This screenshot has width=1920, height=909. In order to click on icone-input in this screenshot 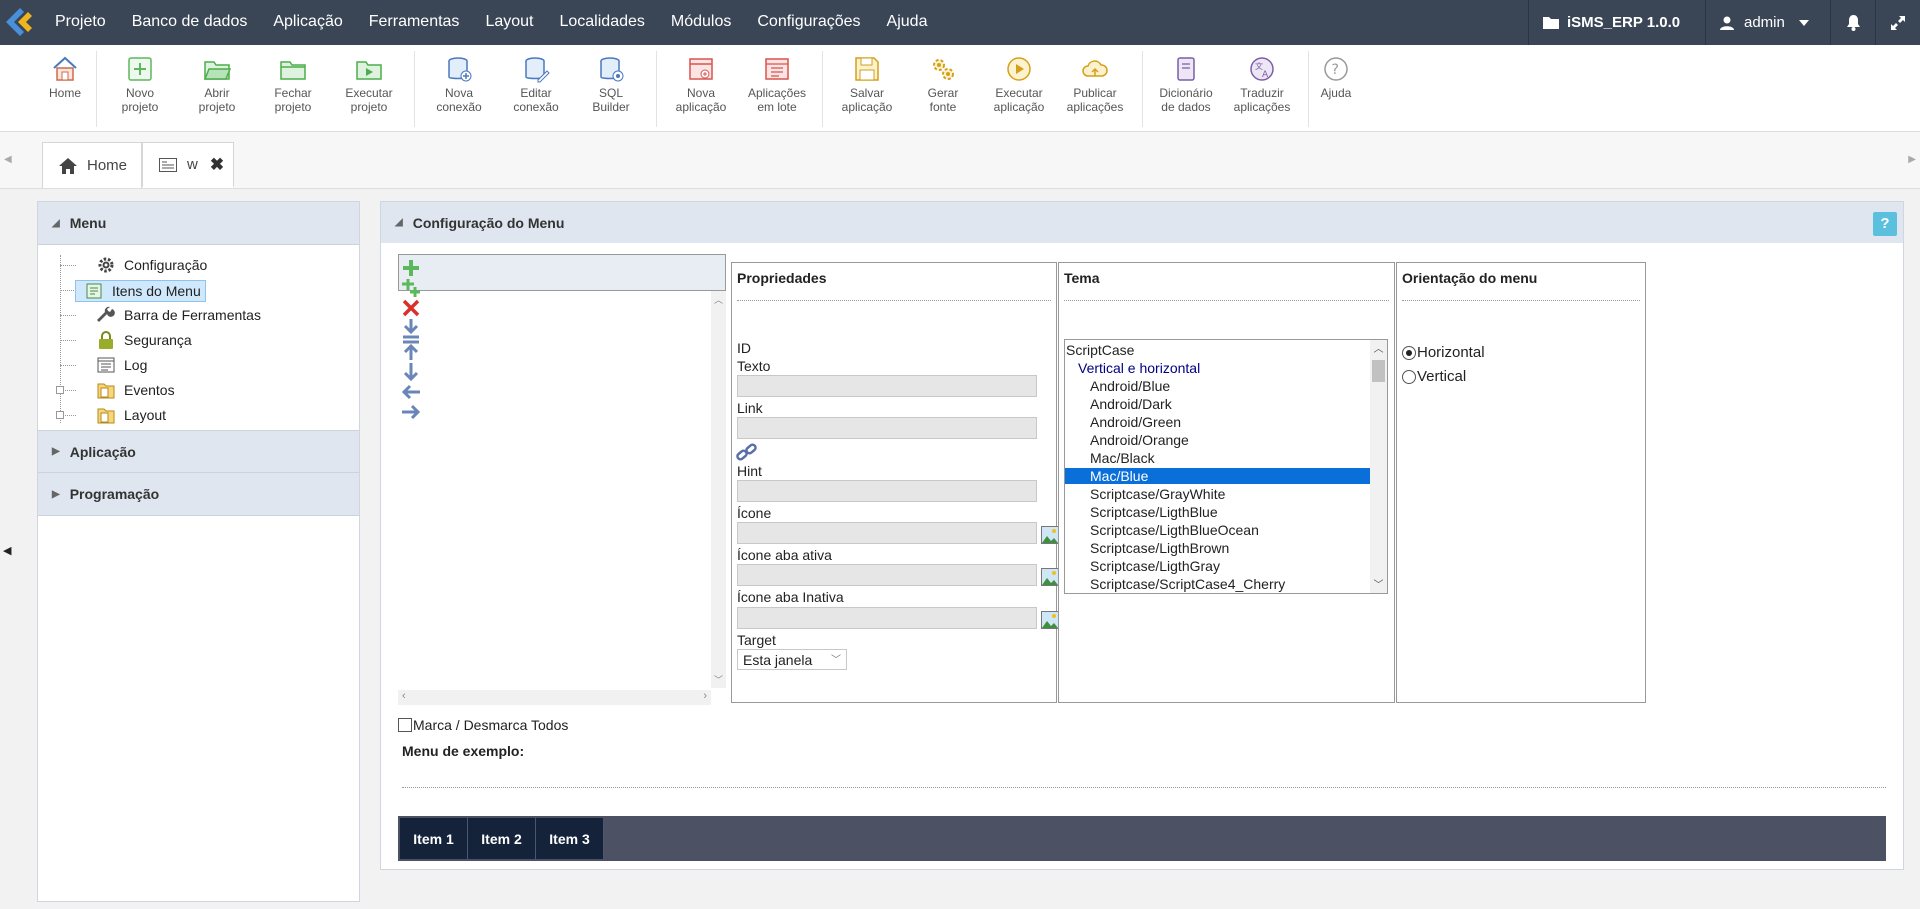, I will do `click(887, 533)`.